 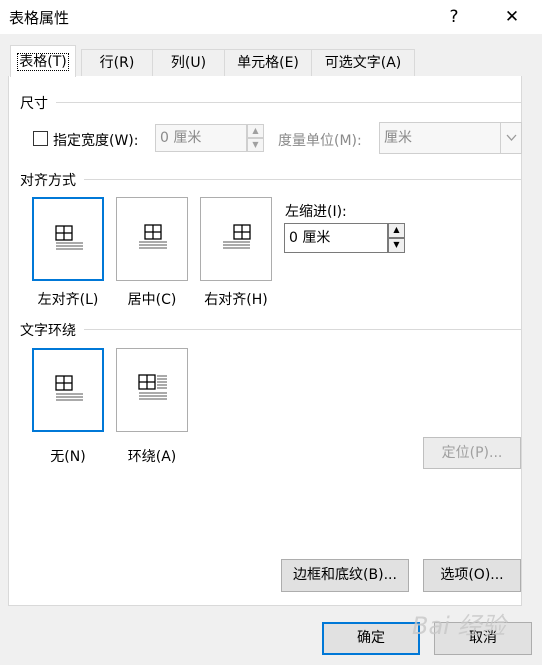 I want to click on align-left-label: 左对齐(L), so click(x=68, y=300).